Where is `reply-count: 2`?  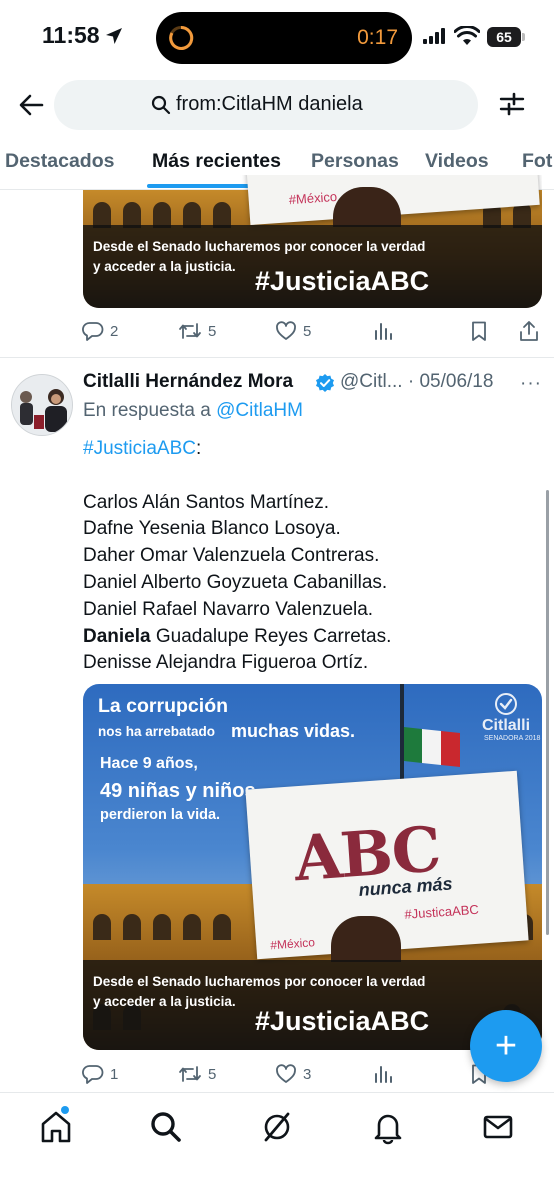 reply-count: 2 is located at coordinates (114, 331).